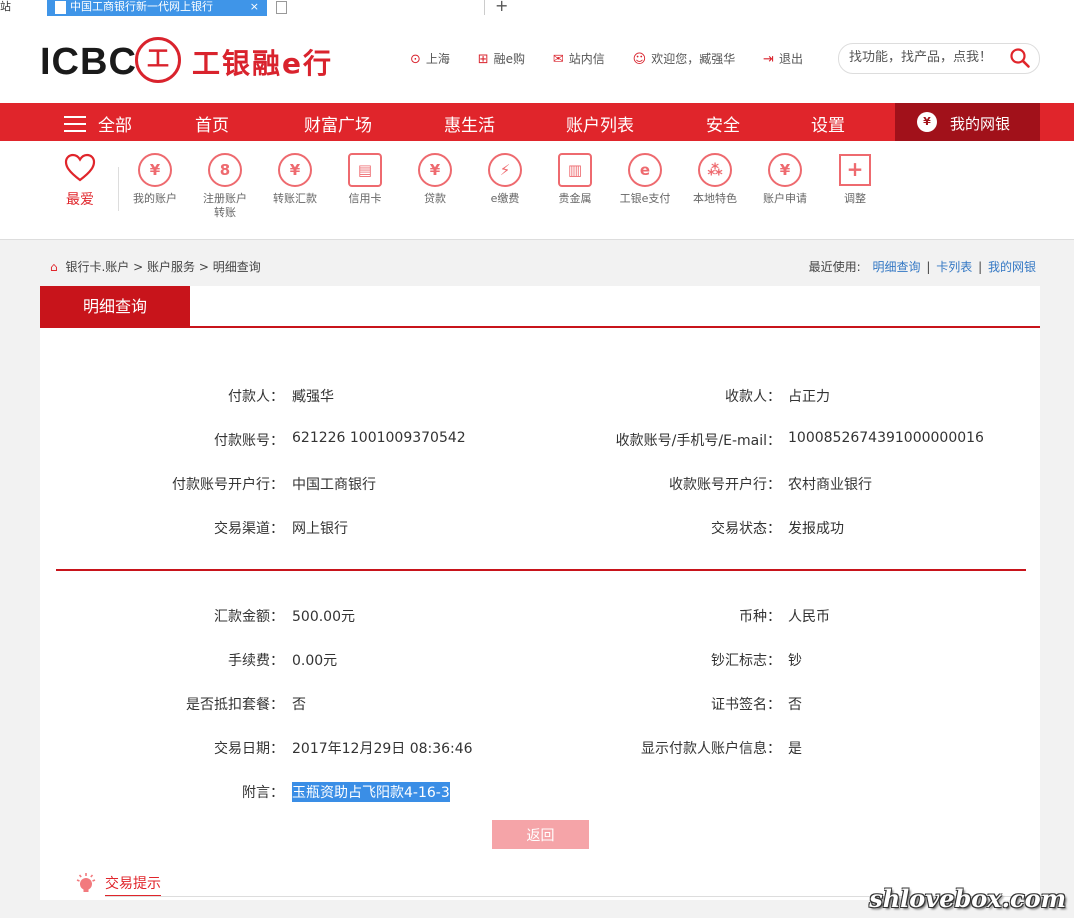 The width and height of the screenshot is (1074, 918). What do you see at coordinates (435, 170) in the screenshot?
I see `loan-icon: ¥` at bounding box center [435, 170].